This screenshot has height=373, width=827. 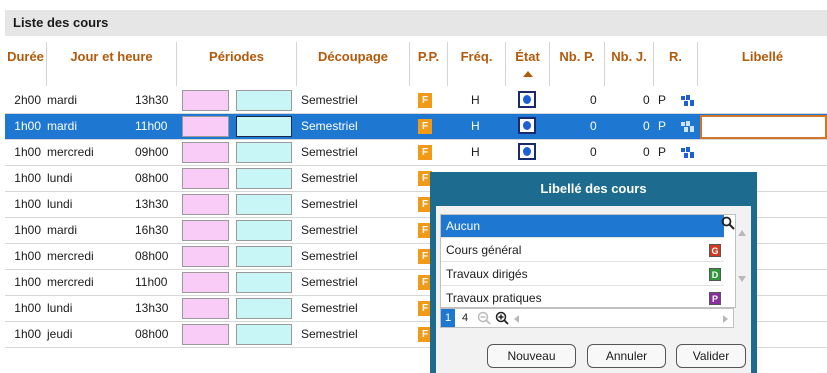 I want to click on col-r: R., so click(x=676, y=64).